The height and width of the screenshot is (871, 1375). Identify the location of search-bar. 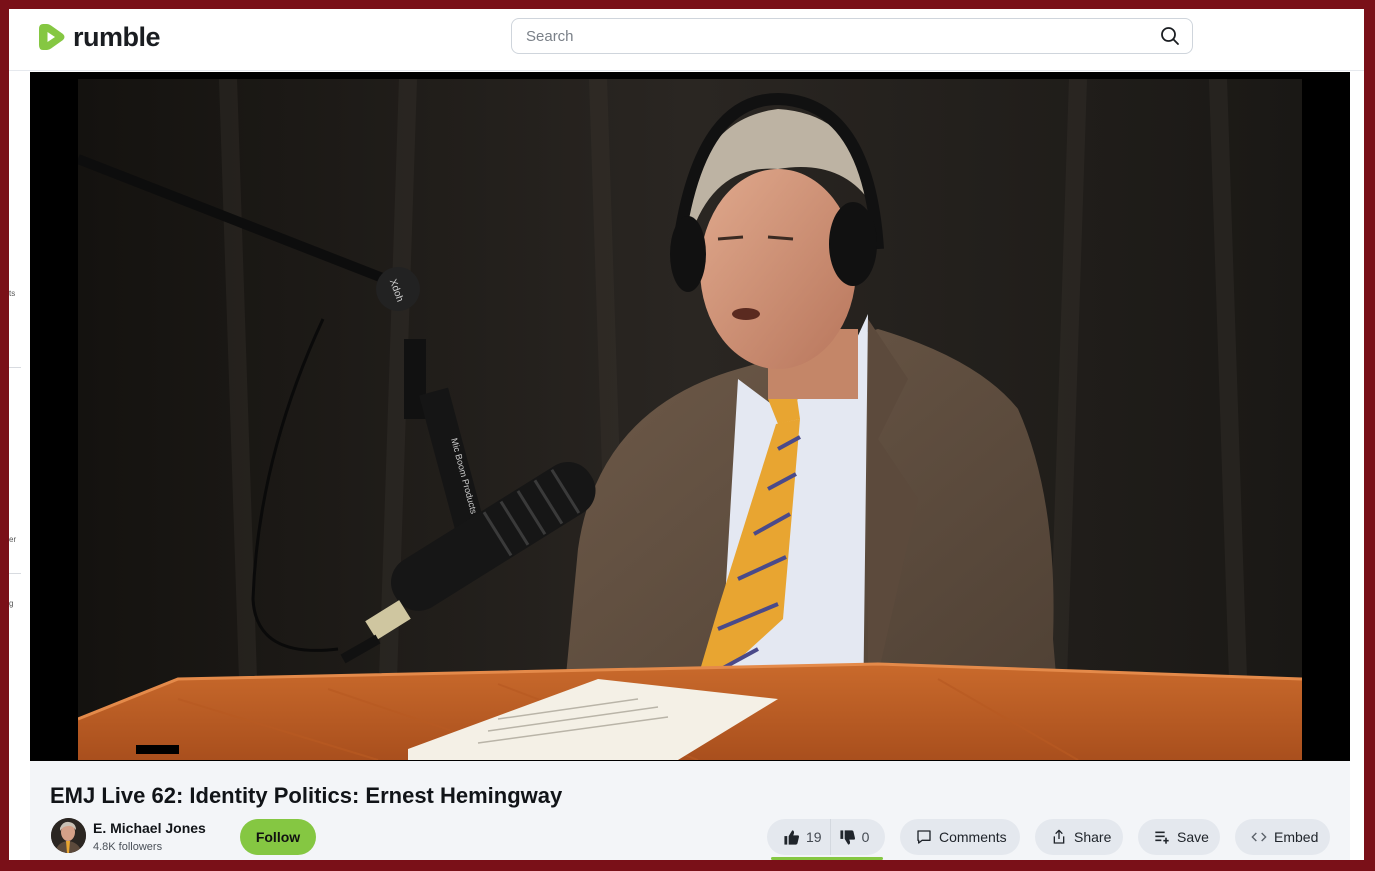
(852, 36).